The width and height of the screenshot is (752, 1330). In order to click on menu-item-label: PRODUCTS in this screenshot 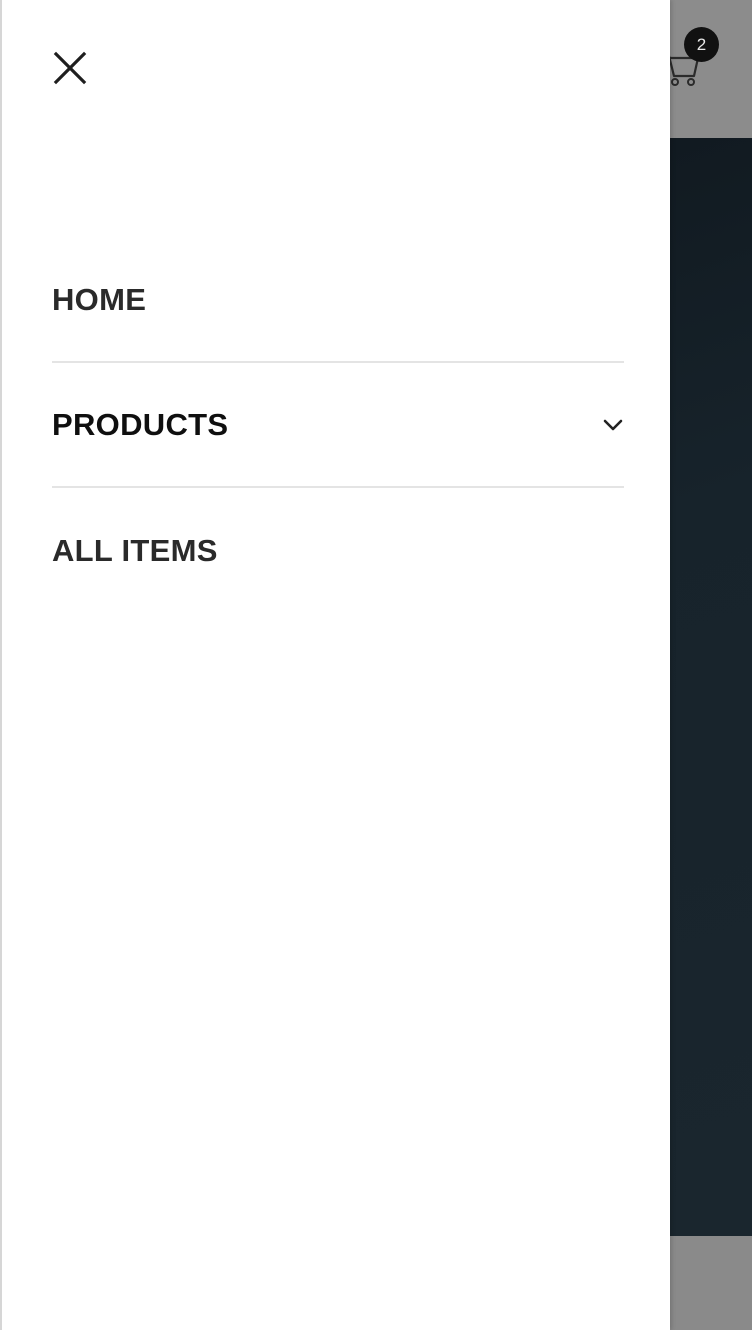, I will do `click(140, 424)`.